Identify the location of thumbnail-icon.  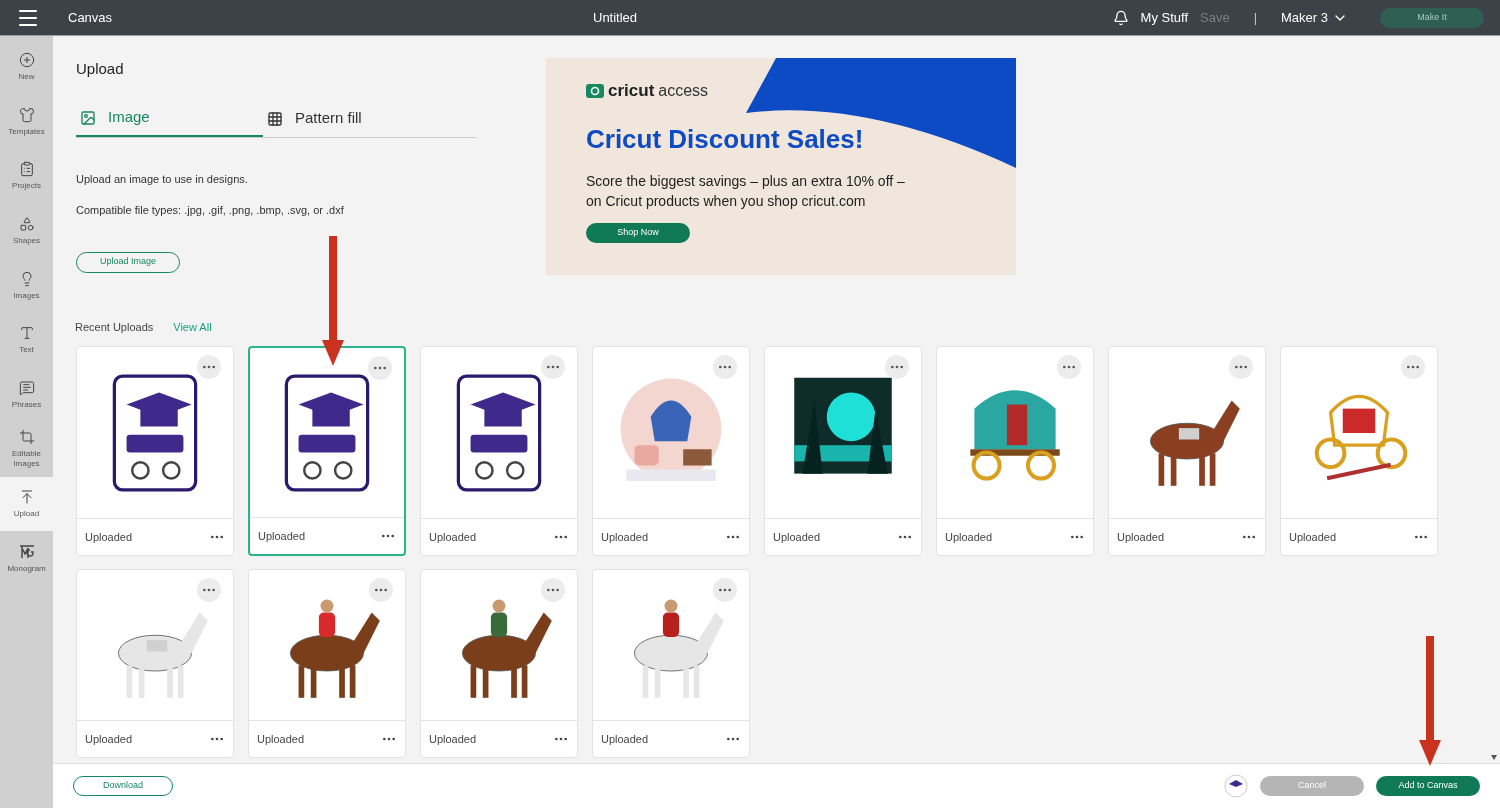
(1236, 786).